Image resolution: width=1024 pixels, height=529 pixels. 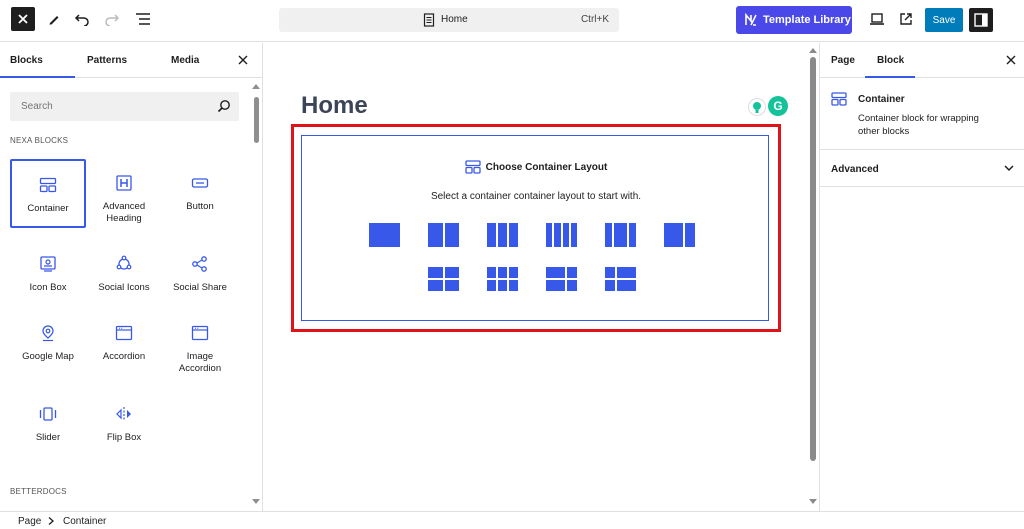 I want to click on block-label: Social Share, so click(x=200, y=287).